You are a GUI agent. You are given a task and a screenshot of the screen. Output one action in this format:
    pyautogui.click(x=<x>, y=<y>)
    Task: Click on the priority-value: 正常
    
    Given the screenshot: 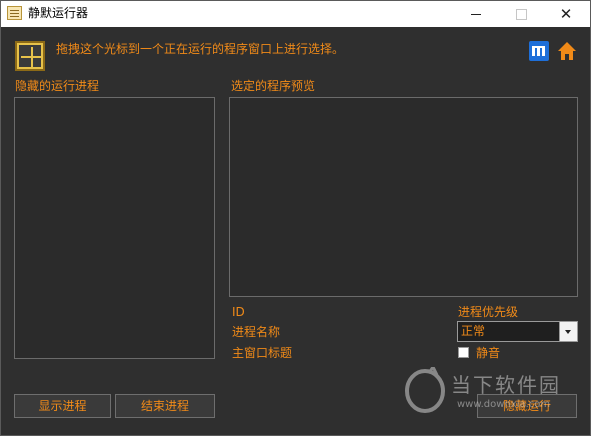 What is the action you would take?
    pyautogui.click(x=473, y=331)
    